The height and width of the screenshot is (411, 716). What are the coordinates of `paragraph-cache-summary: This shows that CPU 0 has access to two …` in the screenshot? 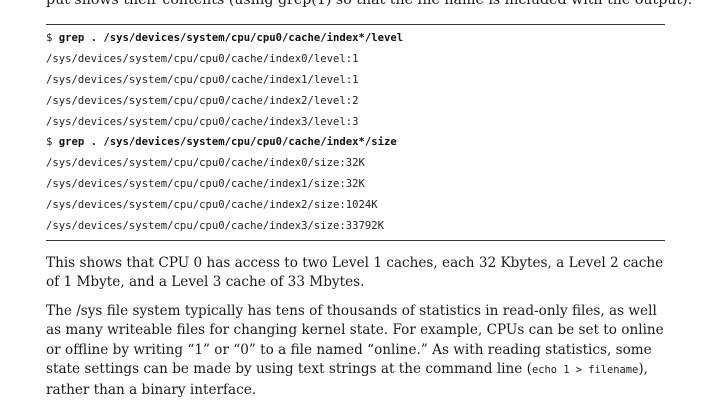 It's located at (355, 273).